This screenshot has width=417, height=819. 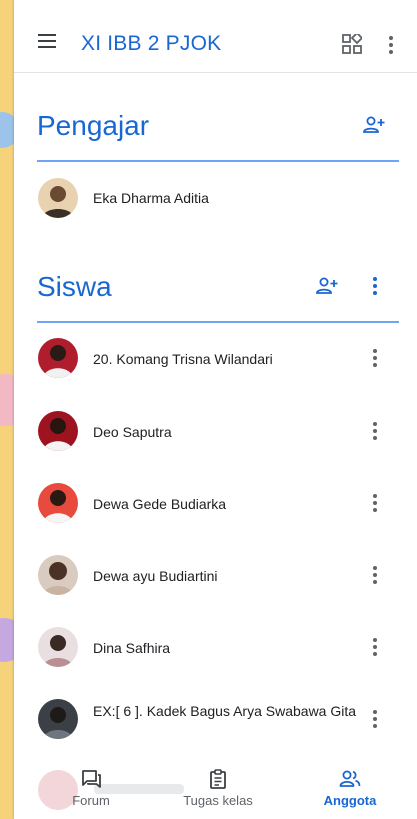 I want to click on hamburger-icon, so click(x=47, y=41).